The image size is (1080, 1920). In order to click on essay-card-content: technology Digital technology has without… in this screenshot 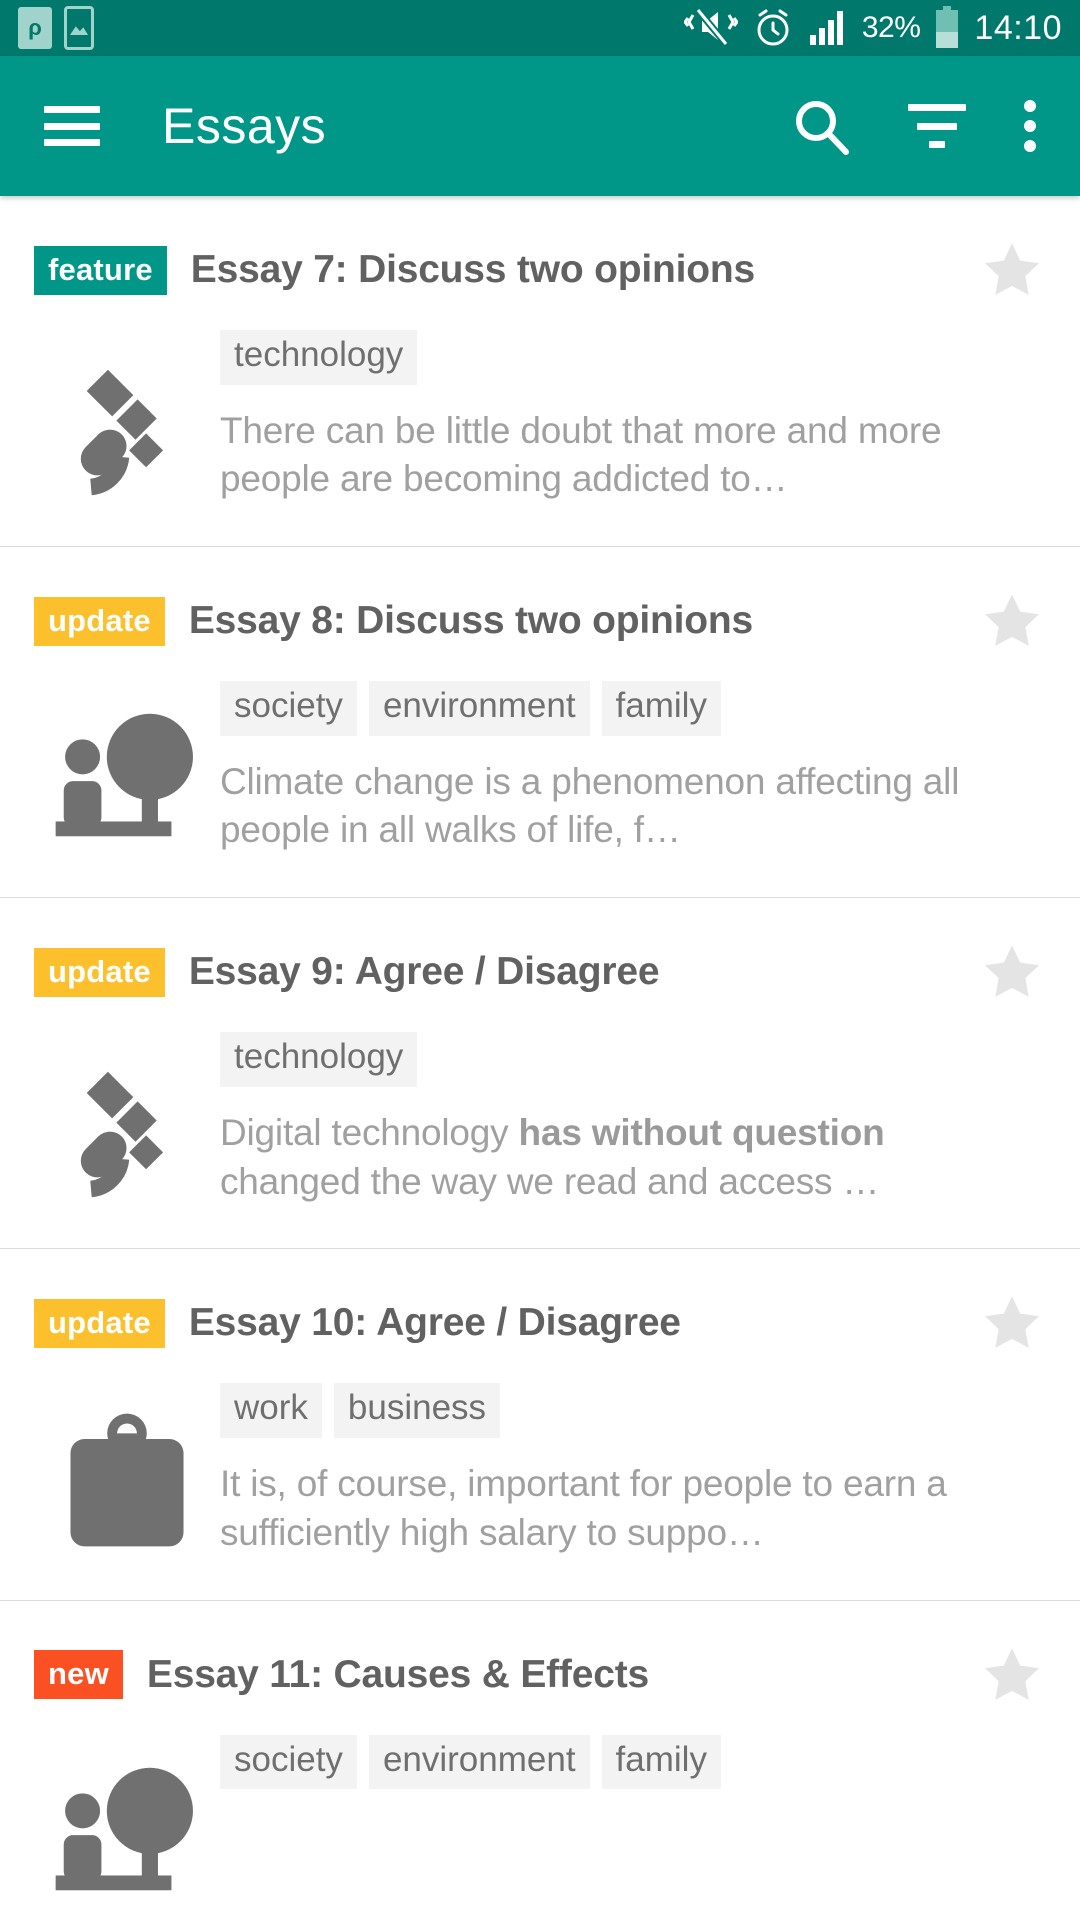, I will do `click(633, 1119)`.